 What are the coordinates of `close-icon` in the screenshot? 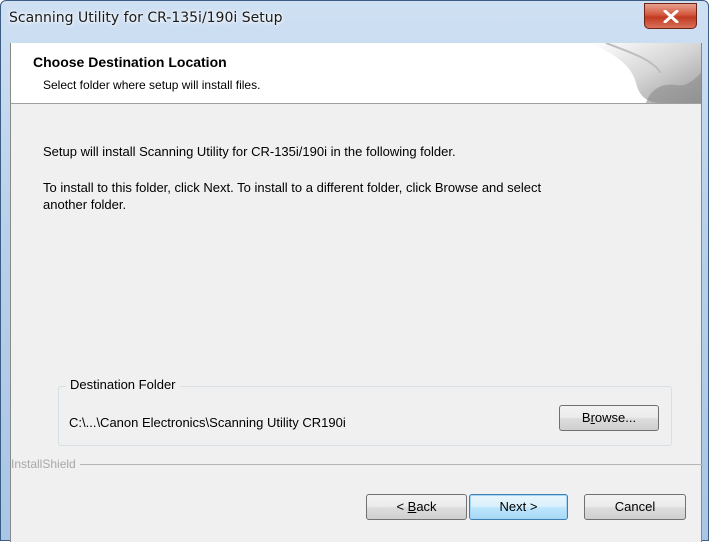 It's located at (671, 16).